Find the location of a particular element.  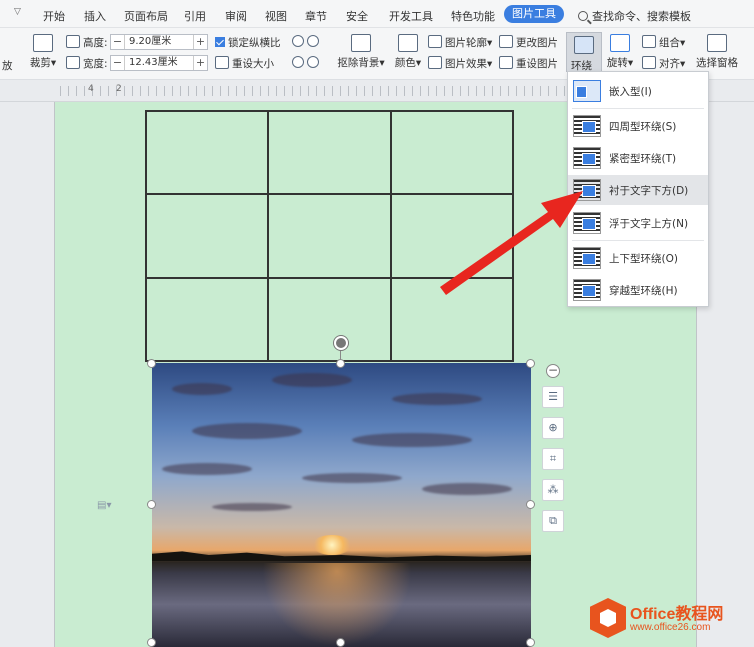

watermark-brand: Office教程网 is located at coordinates (677, 614).